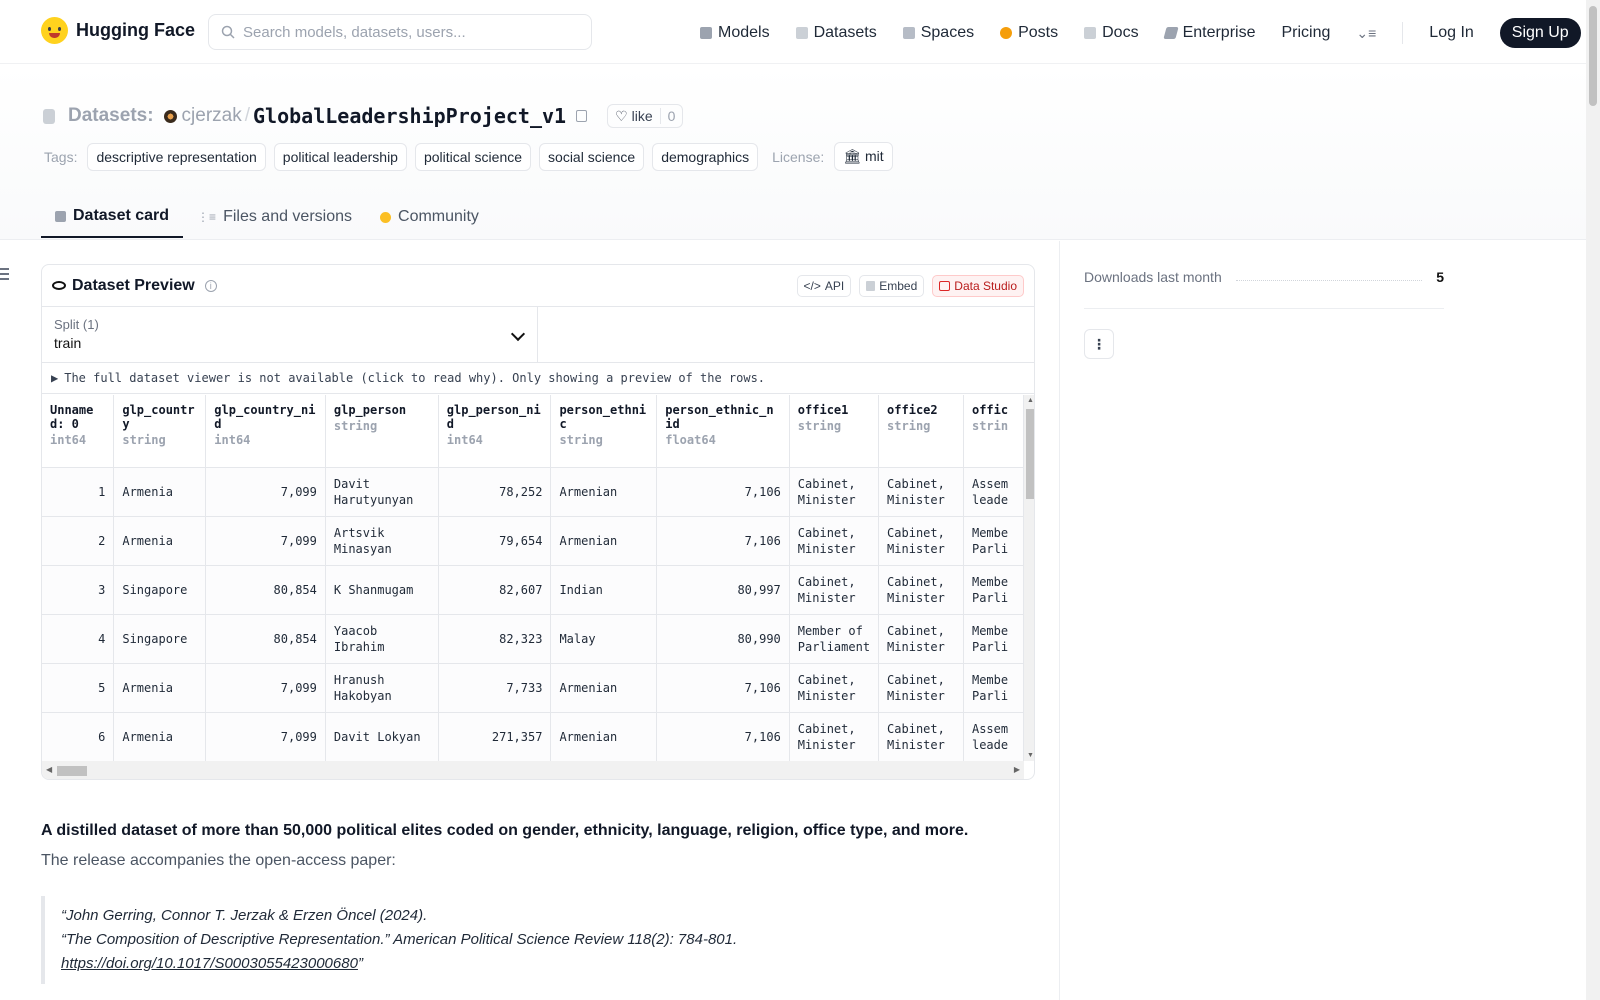 Image resolution: width=1600 pixels, height=1000 pixels. I want to click on nav-models-link: Models, so click(735, 33).